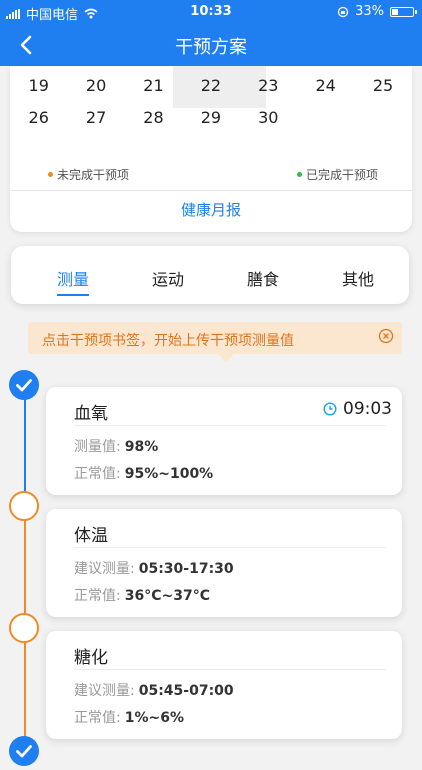  Describe the element at coordinates (95, 85) in the screenshot. I see `calendar-day: 20` at that location.